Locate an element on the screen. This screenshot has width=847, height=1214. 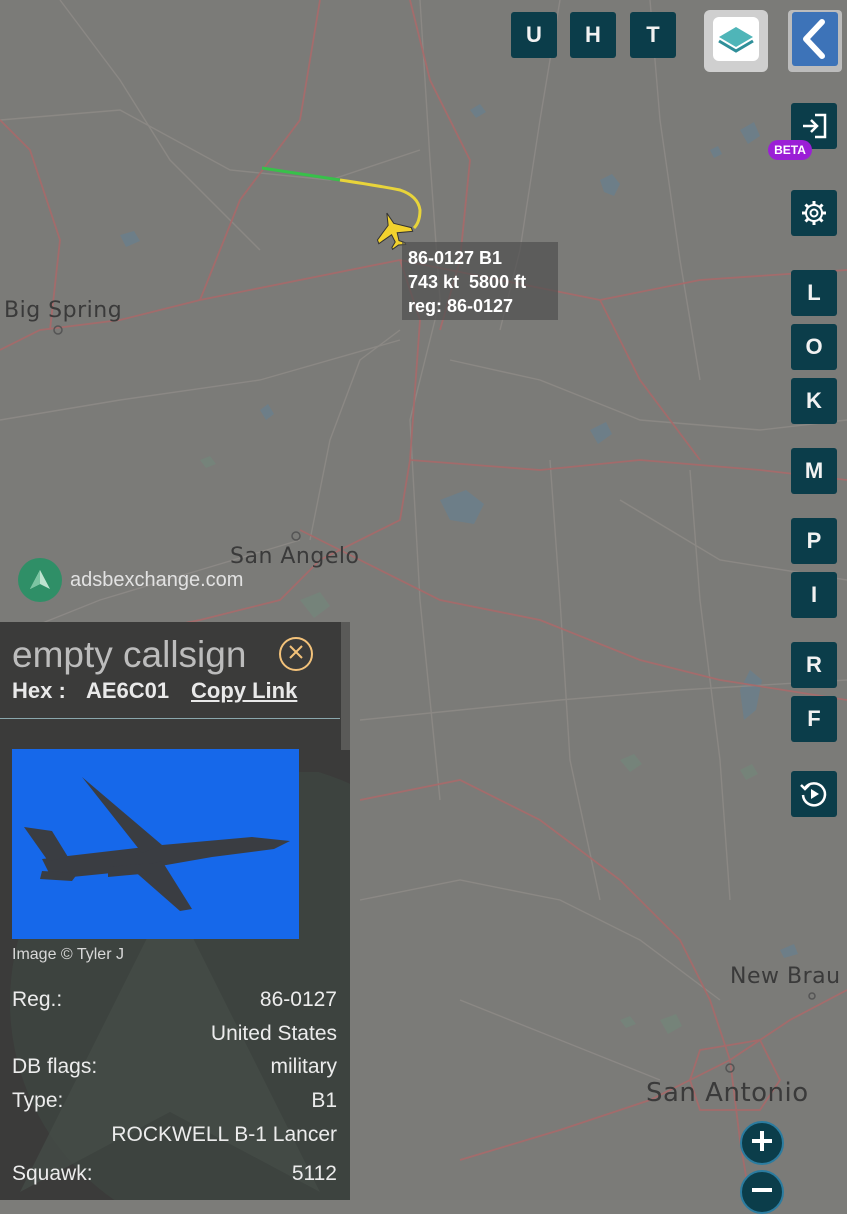
detail-value: 86-0127 is located at coordinates (298, 999).